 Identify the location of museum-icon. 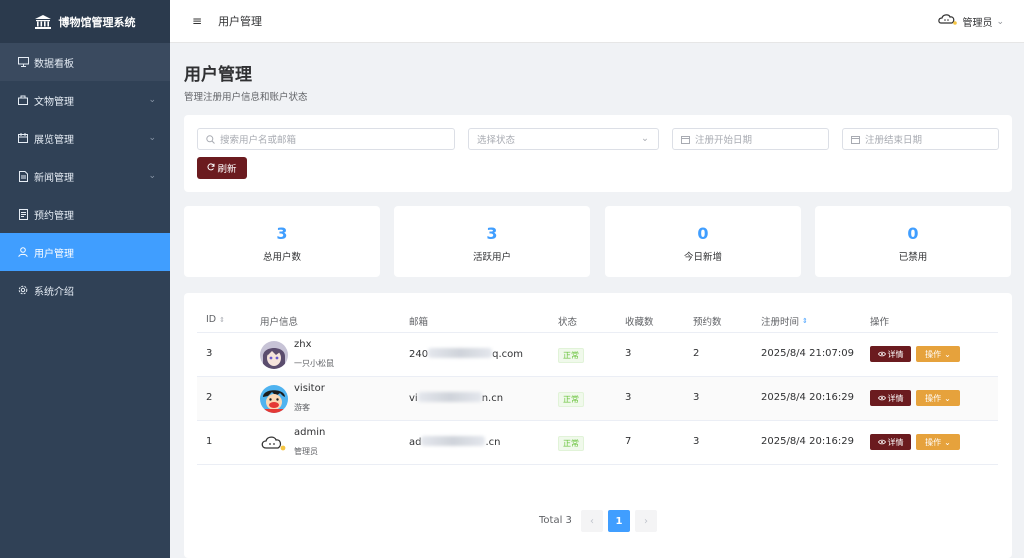
(42, 21).